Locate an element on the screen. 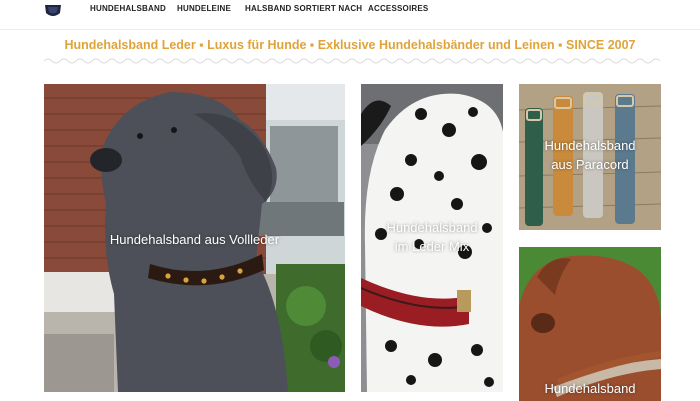  tile-label-paracord: Hundehalsband aus Paracord is located at coordinates (590, 155).